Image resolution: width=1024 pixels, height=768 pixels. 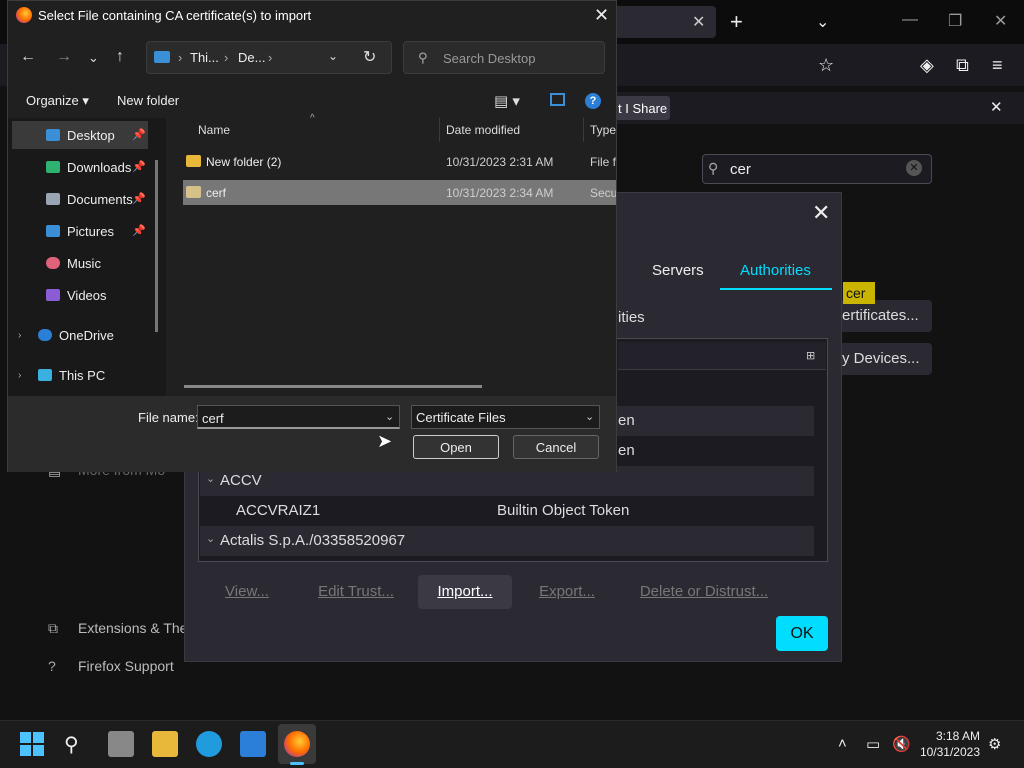 What do you see at coordinates (312, 118) in the screenshot?
I see `sort-ascending-icon: ^` at bounding box center [312, 118].